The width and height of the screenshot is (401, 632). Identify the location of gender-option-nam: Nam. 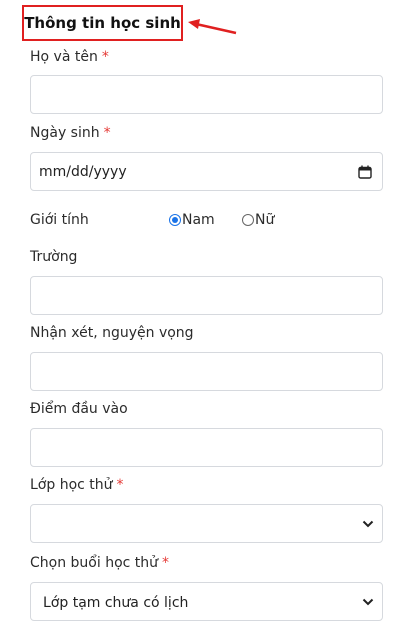
(198, 220).